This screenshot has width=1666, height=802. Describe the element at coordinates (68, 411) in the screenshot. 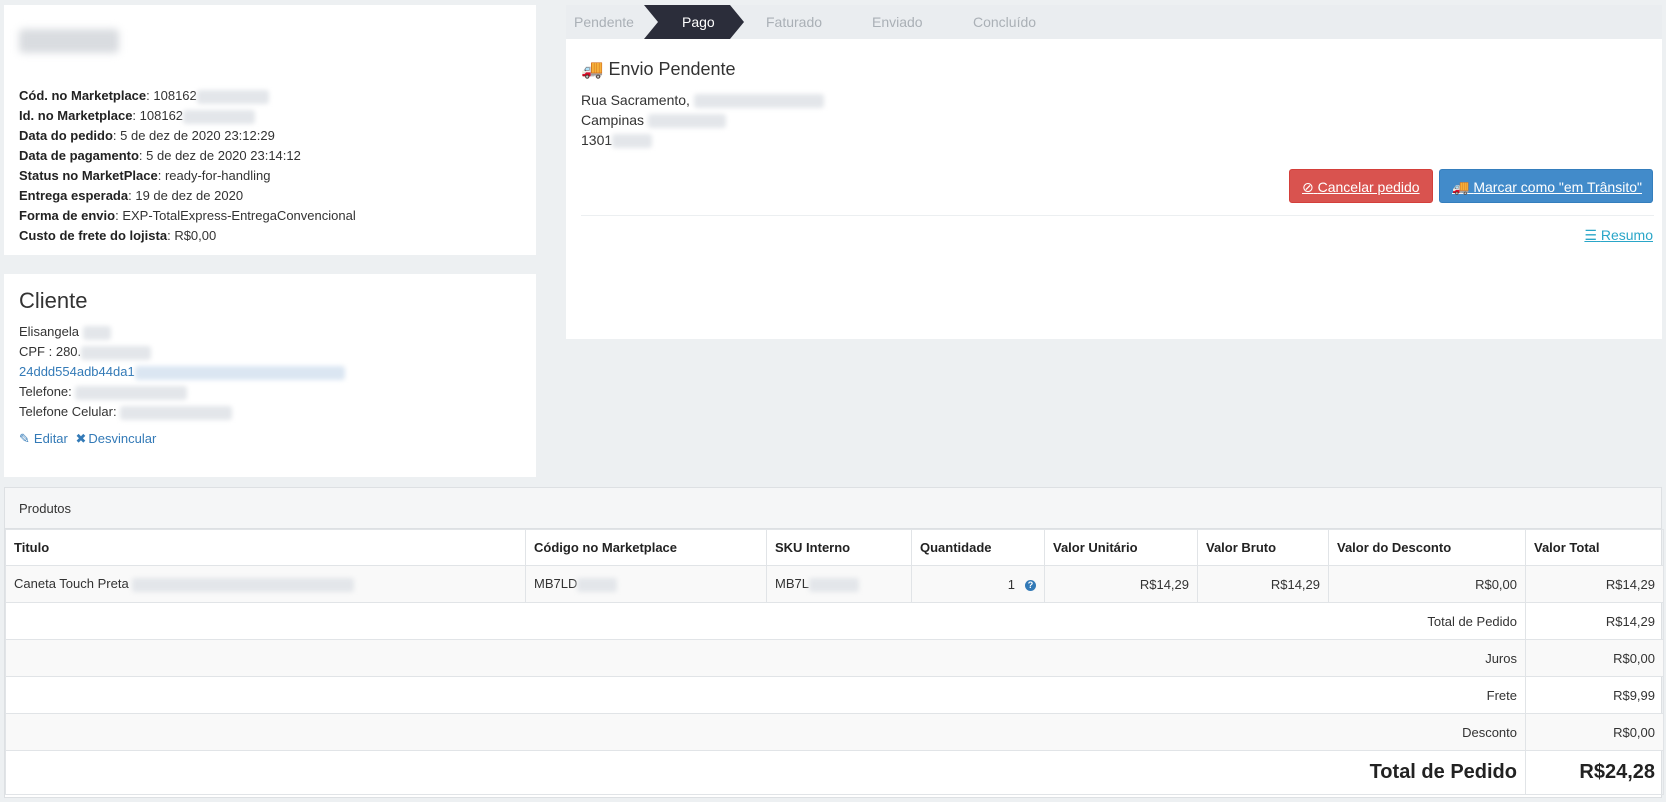

I see `client-mobile-label: Telefone Celular:` at that location.